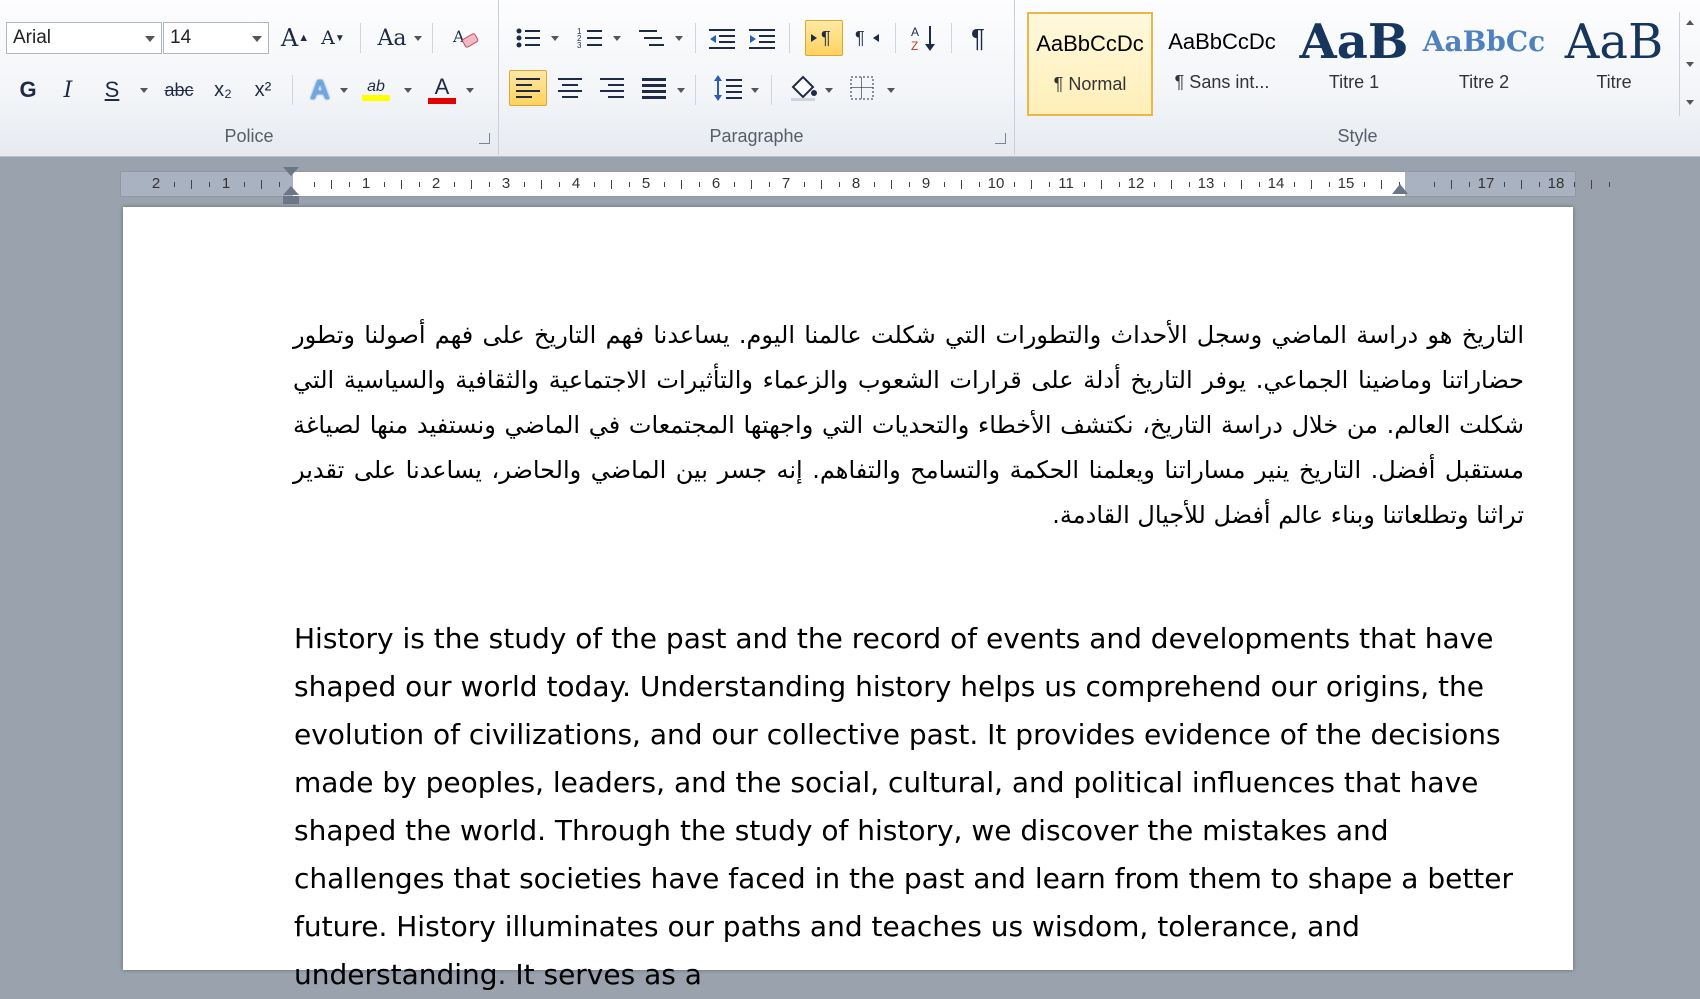 The image size is (1700, 999). I want to click on ruler-number: 9, so click(926, 183).